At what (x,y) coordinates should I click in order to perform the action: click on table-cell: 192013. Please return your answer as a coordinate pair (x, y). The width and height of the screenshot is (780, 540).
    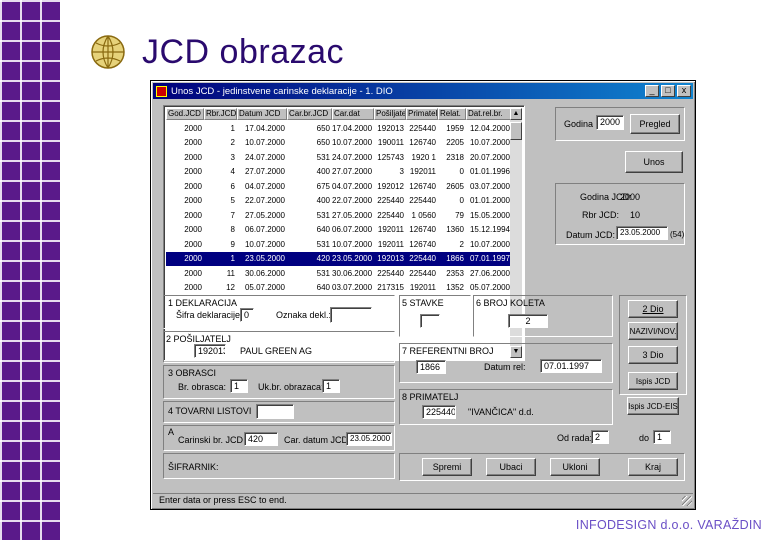
    Looking at the image, I should click on (390, 128).